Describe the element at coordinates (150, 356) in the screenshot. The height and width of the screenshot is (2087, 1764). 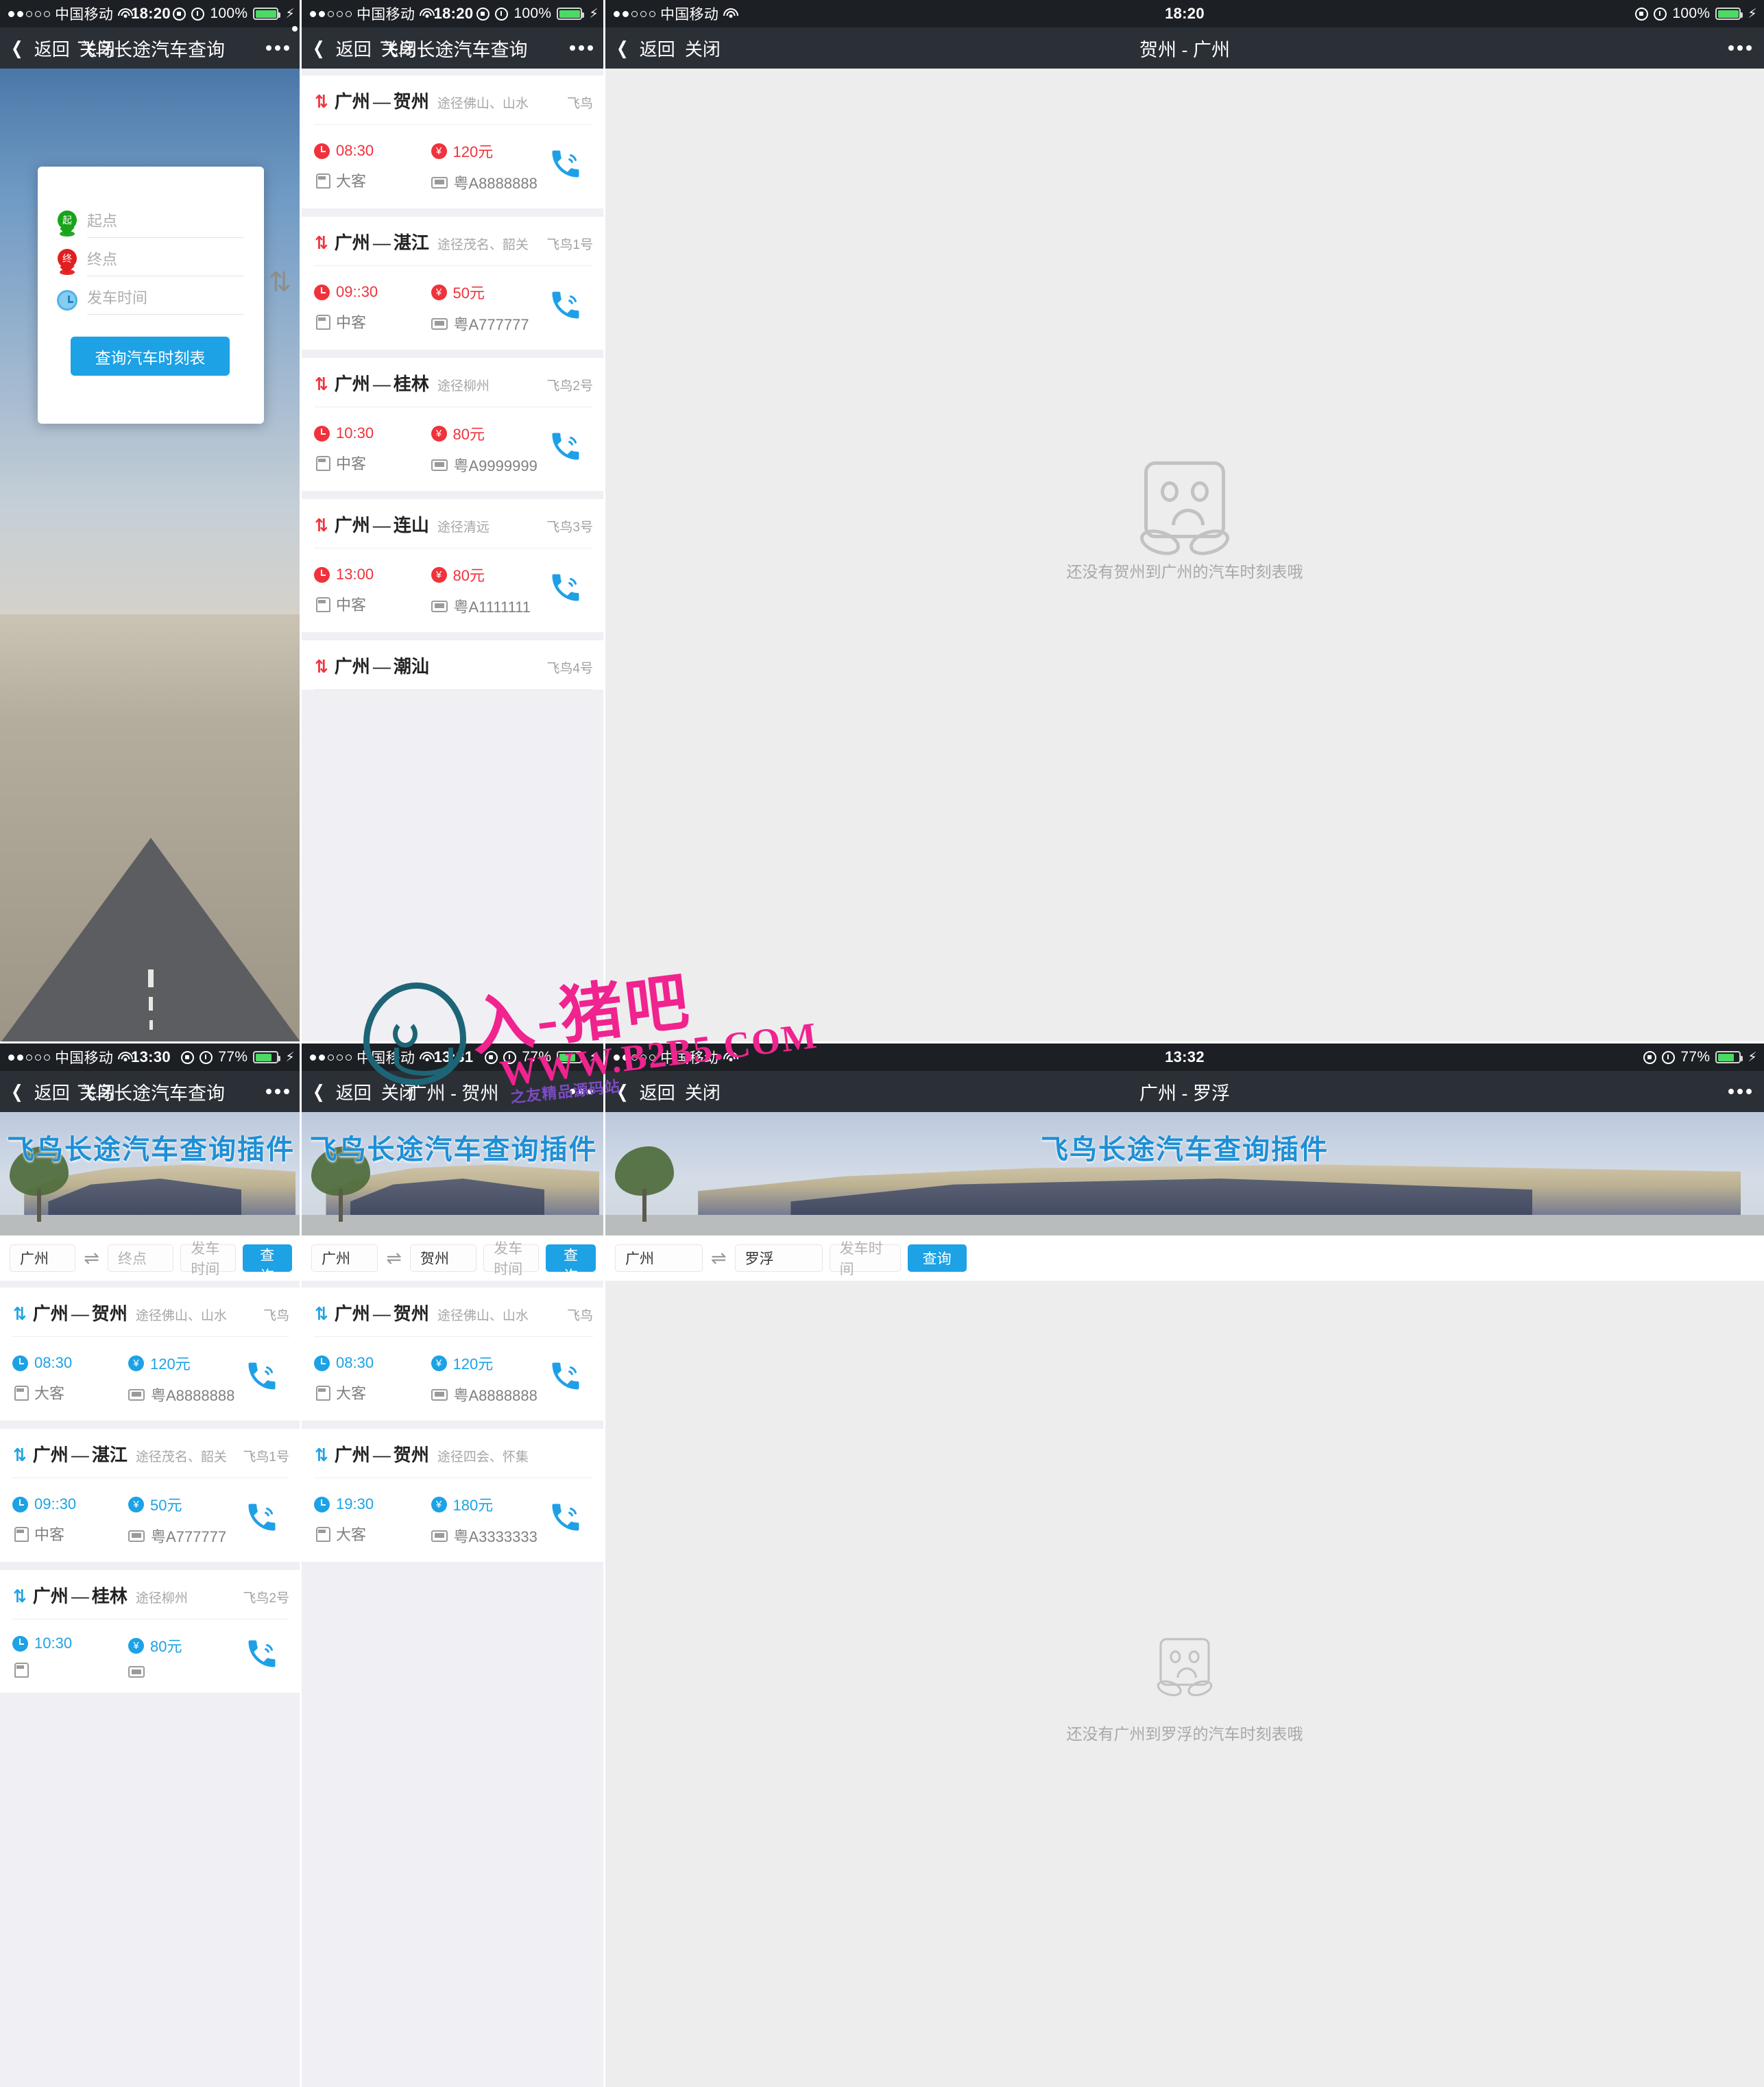
I see `query-timetable-button: 查询汽车时刻表` at that location.